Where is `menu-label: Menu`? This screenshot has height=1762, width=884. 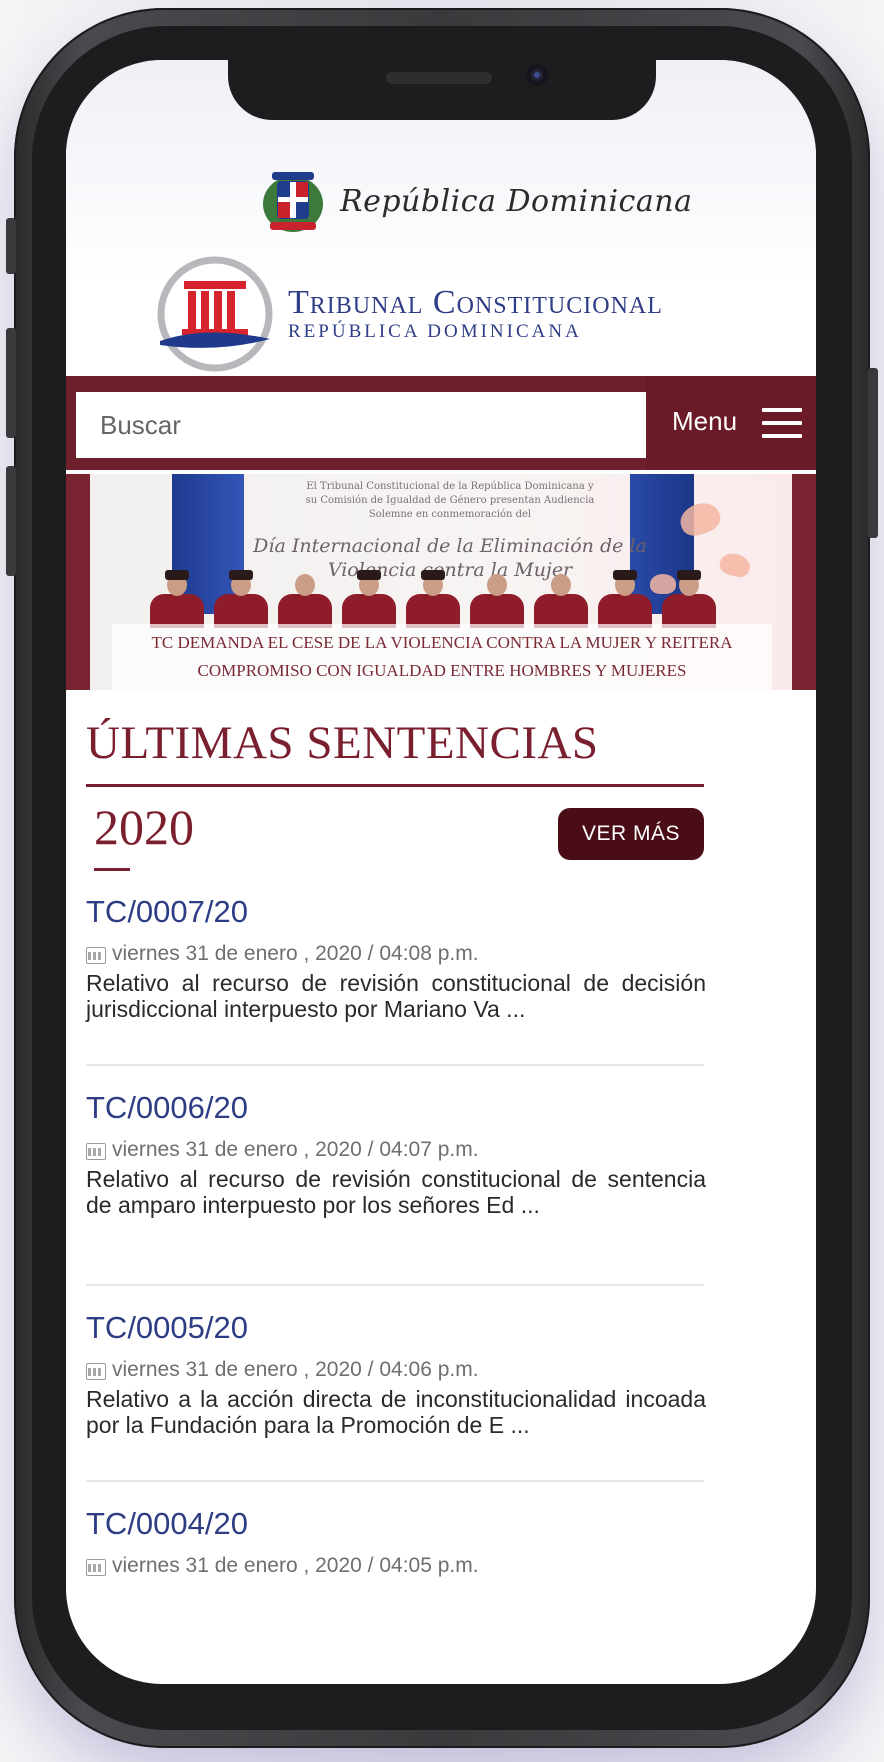 menu-label: Menu is located at coordinates (705, 421).